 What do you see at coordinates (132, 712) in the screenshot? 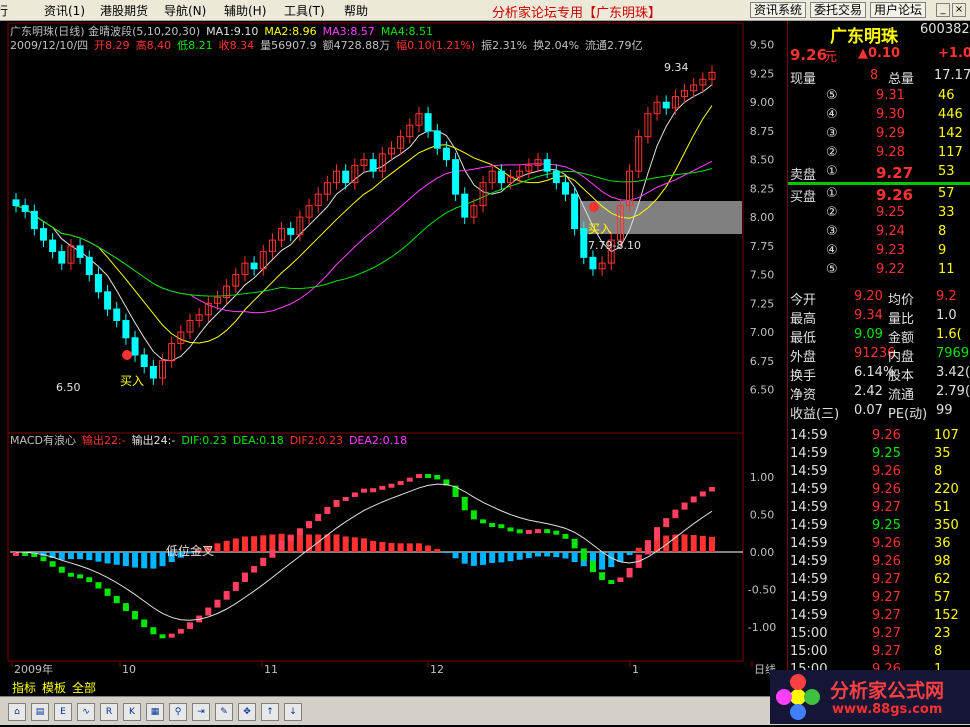
I see `kd-icon: K` at bounding box center [132, 712].